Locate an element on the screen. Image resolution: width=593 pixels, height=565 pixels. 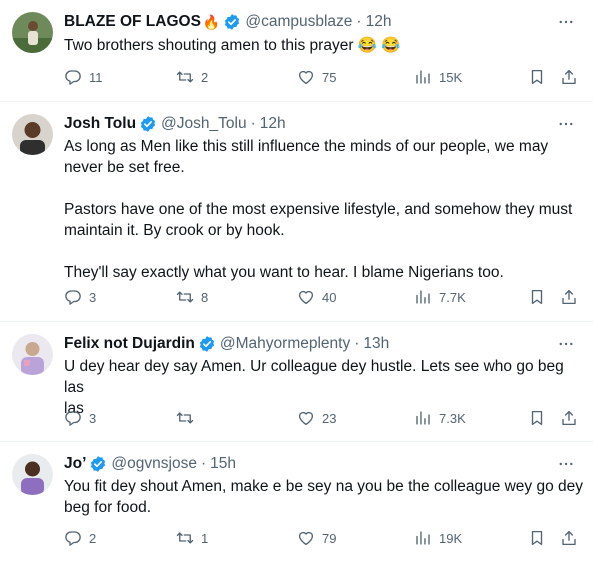
action-bar: 11 2 75 15K is located at coordinates (324, 77).